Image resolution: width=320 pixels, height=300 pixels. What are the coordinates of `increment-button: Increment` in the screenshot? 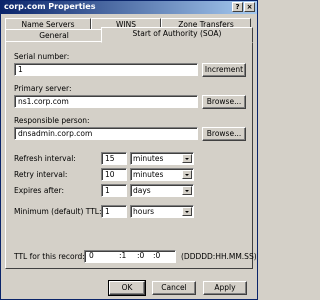 It's located at (224, 70).